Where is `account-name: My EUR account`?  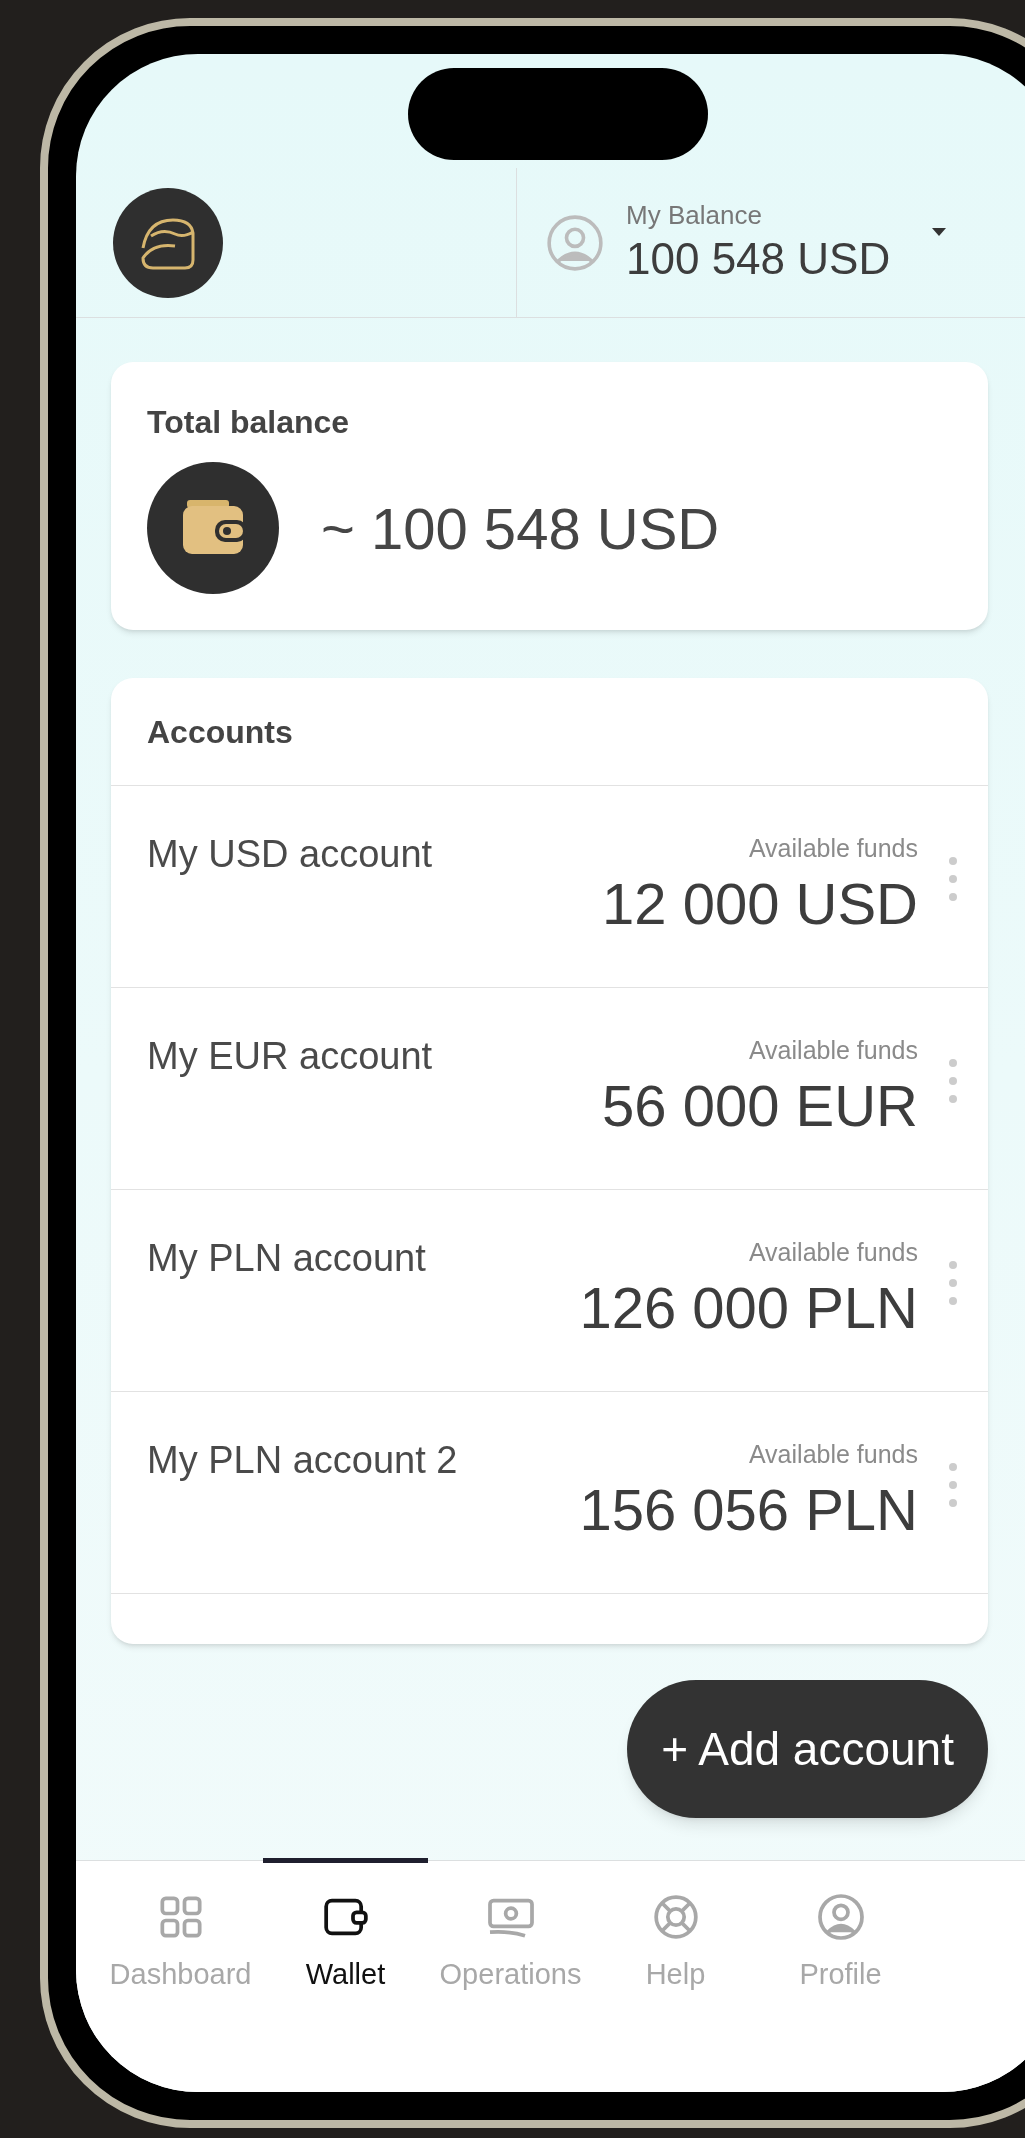
account-name: My EUR account is located at coordinates (290, 1056).